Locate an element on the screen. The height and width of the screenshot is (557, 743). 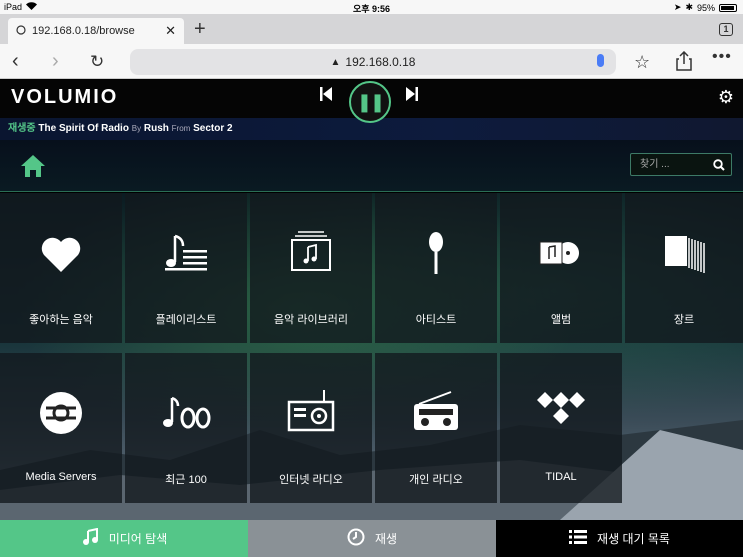
volumio-header: VOLUMIO ❚❚ ⚙ is located at coordinates (371, 101).